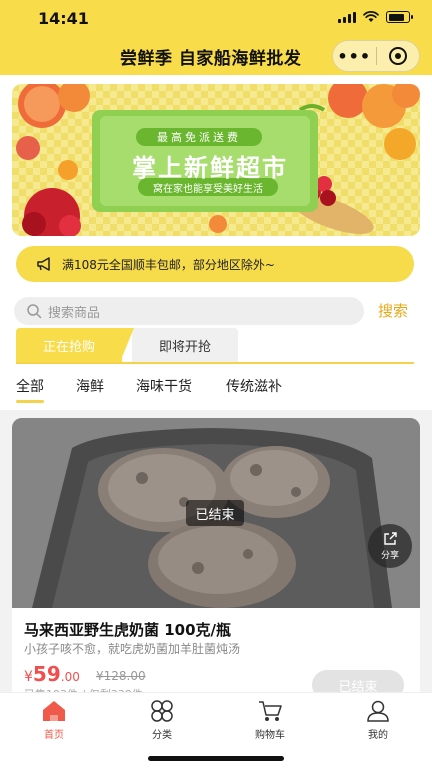 Image resolution: width=432 pixels, height=769 pixels. What do you see at coordinates (189, 311) in the screenshot?
I see `search-field: 搜索商品` at bounding box center [189, 311].